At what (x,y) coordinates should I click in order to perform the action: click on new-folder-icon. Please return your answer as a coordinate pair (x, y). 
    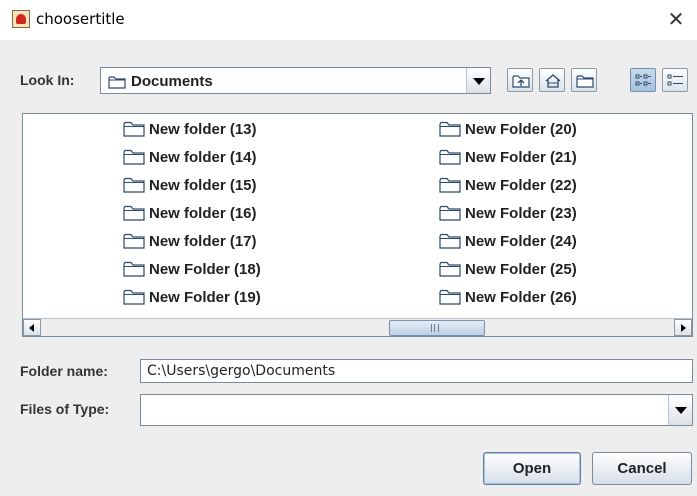
    Looking at the image, I should click on (585, 81).